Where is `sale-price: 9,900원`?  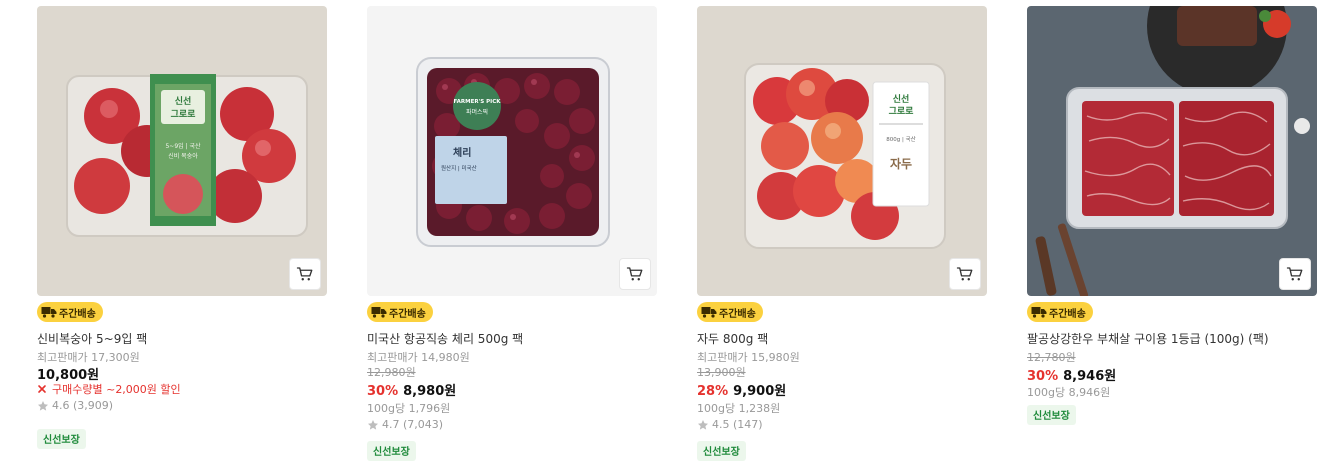
sale-price: 9,900원 is located at coordinates (760, 391).